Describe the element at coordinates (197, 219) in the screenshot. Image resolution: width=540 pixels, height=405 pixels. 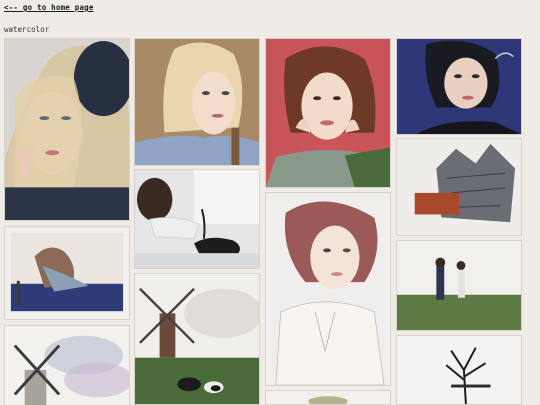
I see `gallery-image-person-with-cat` at that location.